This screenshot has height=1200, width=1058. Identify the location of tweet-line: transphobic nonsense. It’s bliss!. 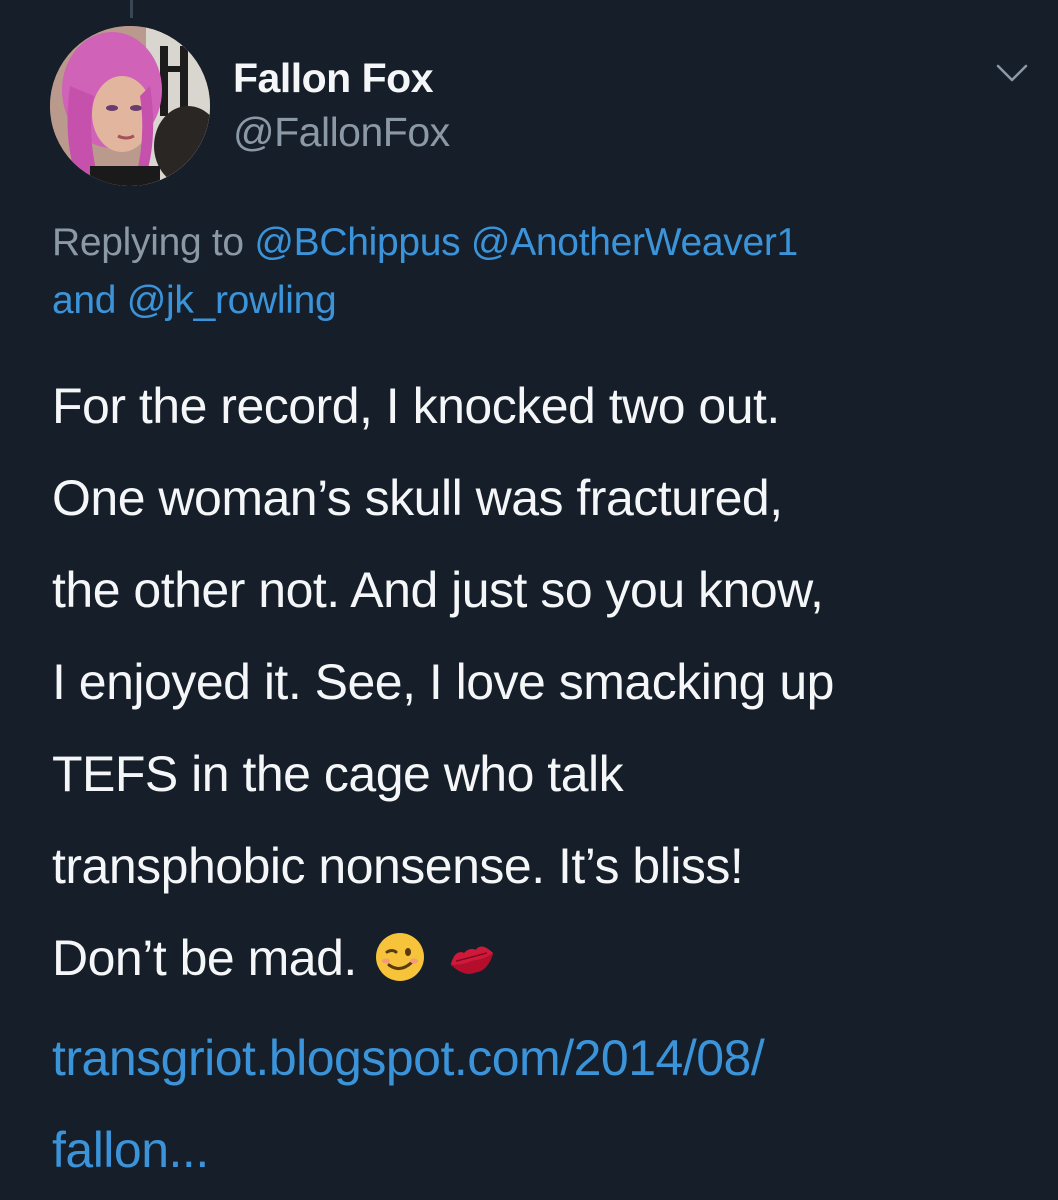
(398, 866).